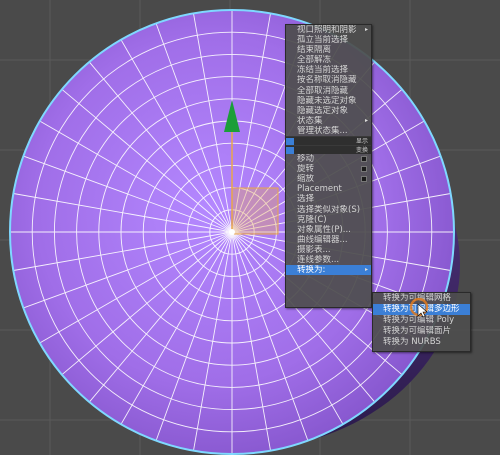 This screenshot has height=455, width=500. I want to click on quad-band-display: 显示, so click(328, 141).